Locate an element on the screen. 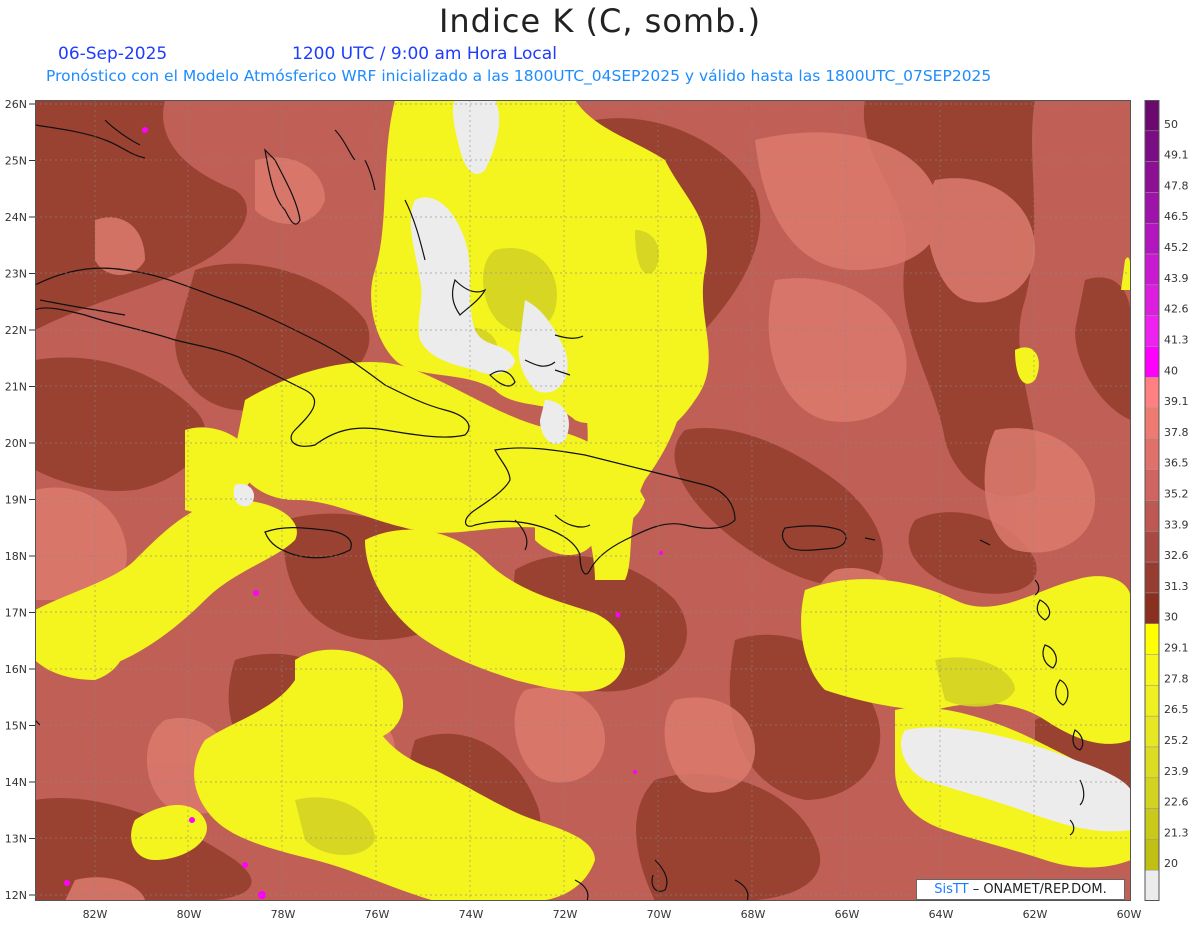 This screenshot has height=927, width=1200. legend-label: 43.9 is located at coordinates (1176, 278).